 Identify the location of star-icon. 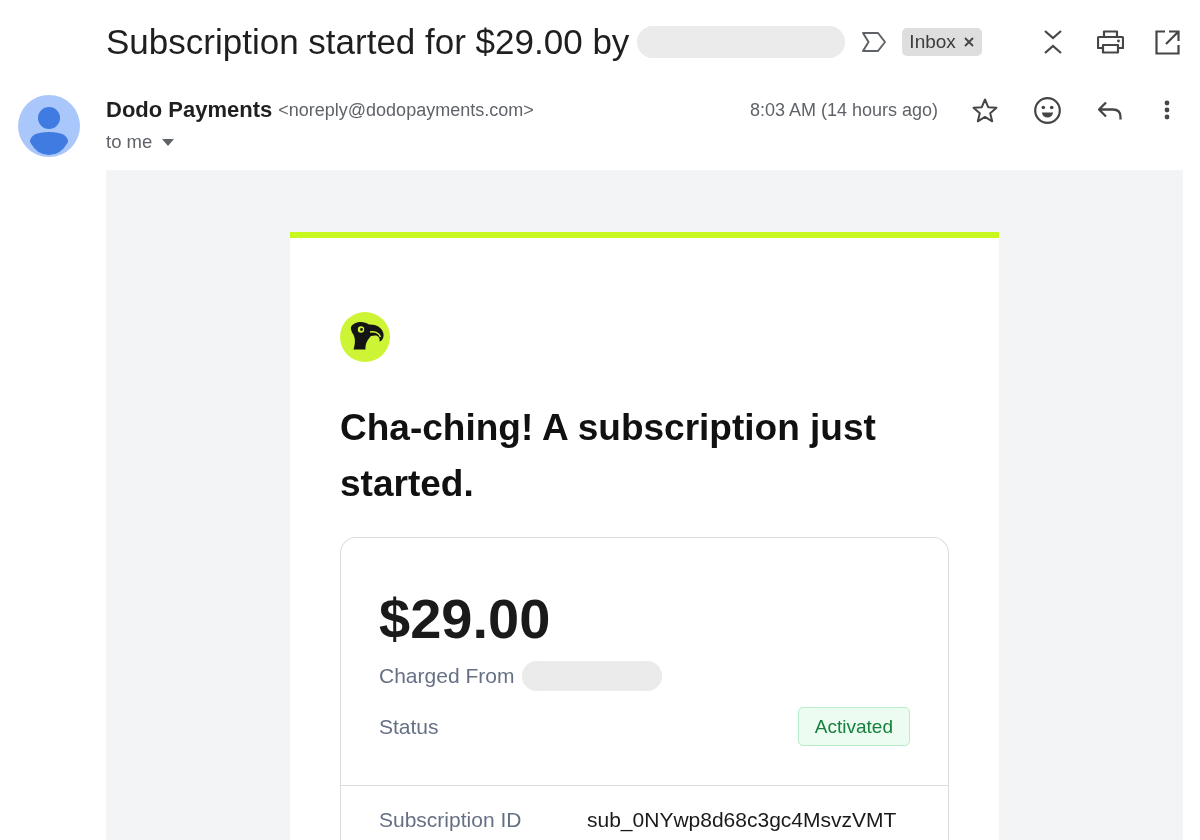
(985, 110).